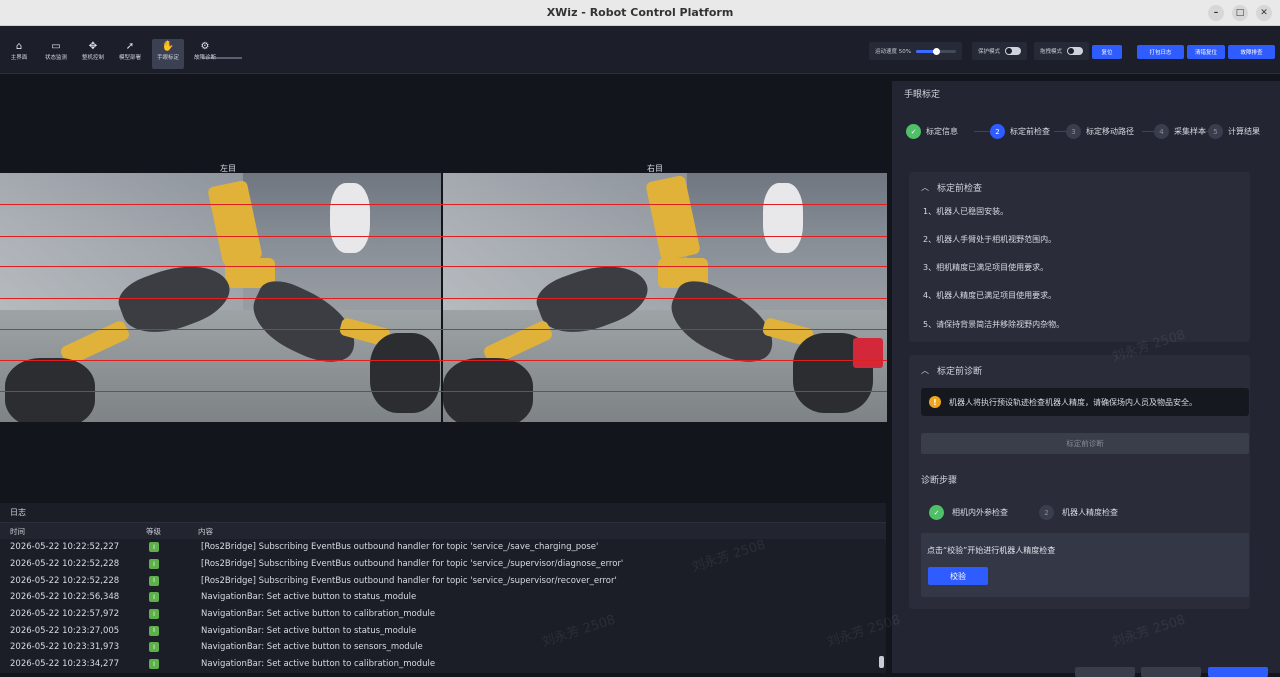  I want to click on step-calibration-info: ✓ 标定信息, so click(932, 131).